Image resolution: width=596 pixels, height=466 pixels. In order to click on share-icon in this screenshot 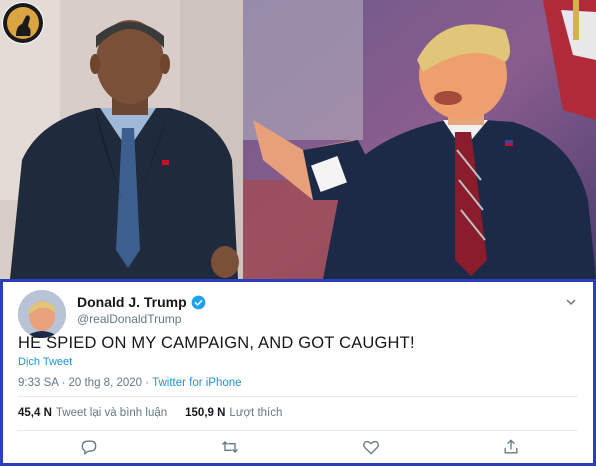, I will do `click(511, 447)`.